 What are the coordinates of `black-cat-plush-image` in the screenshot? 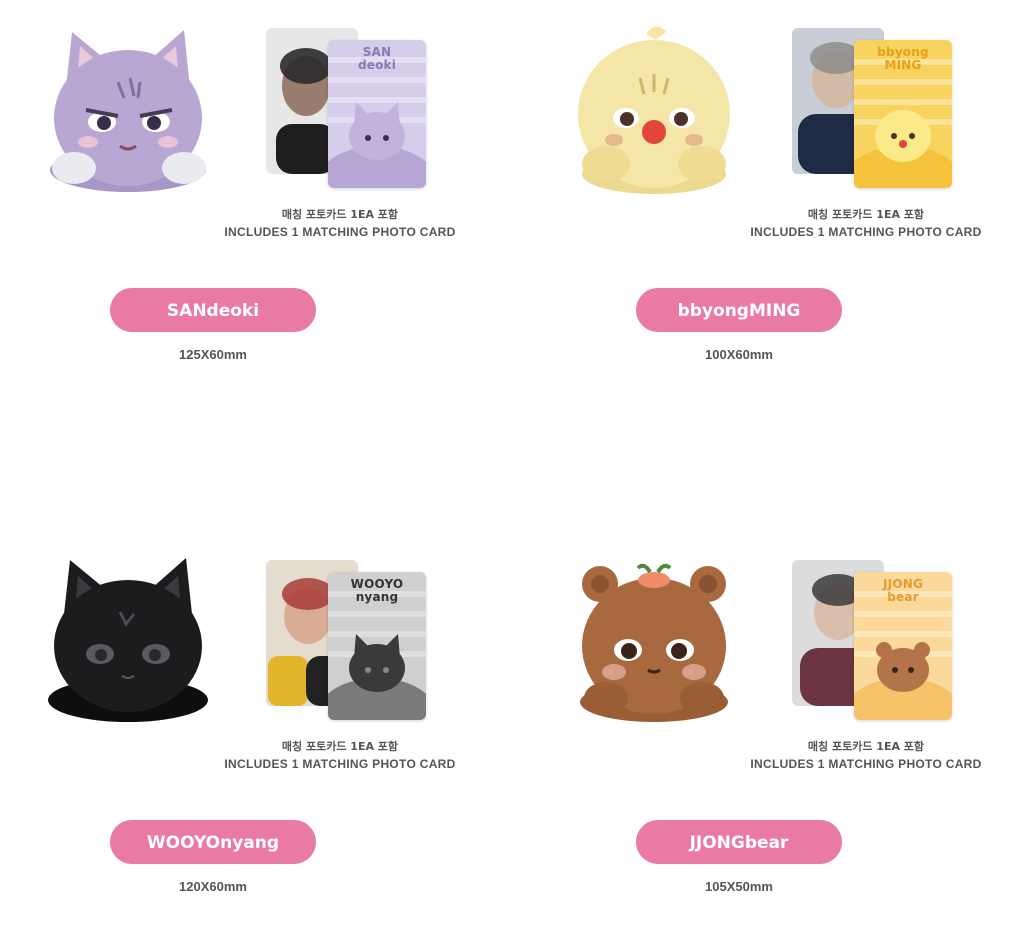 It's located at (129, 640).